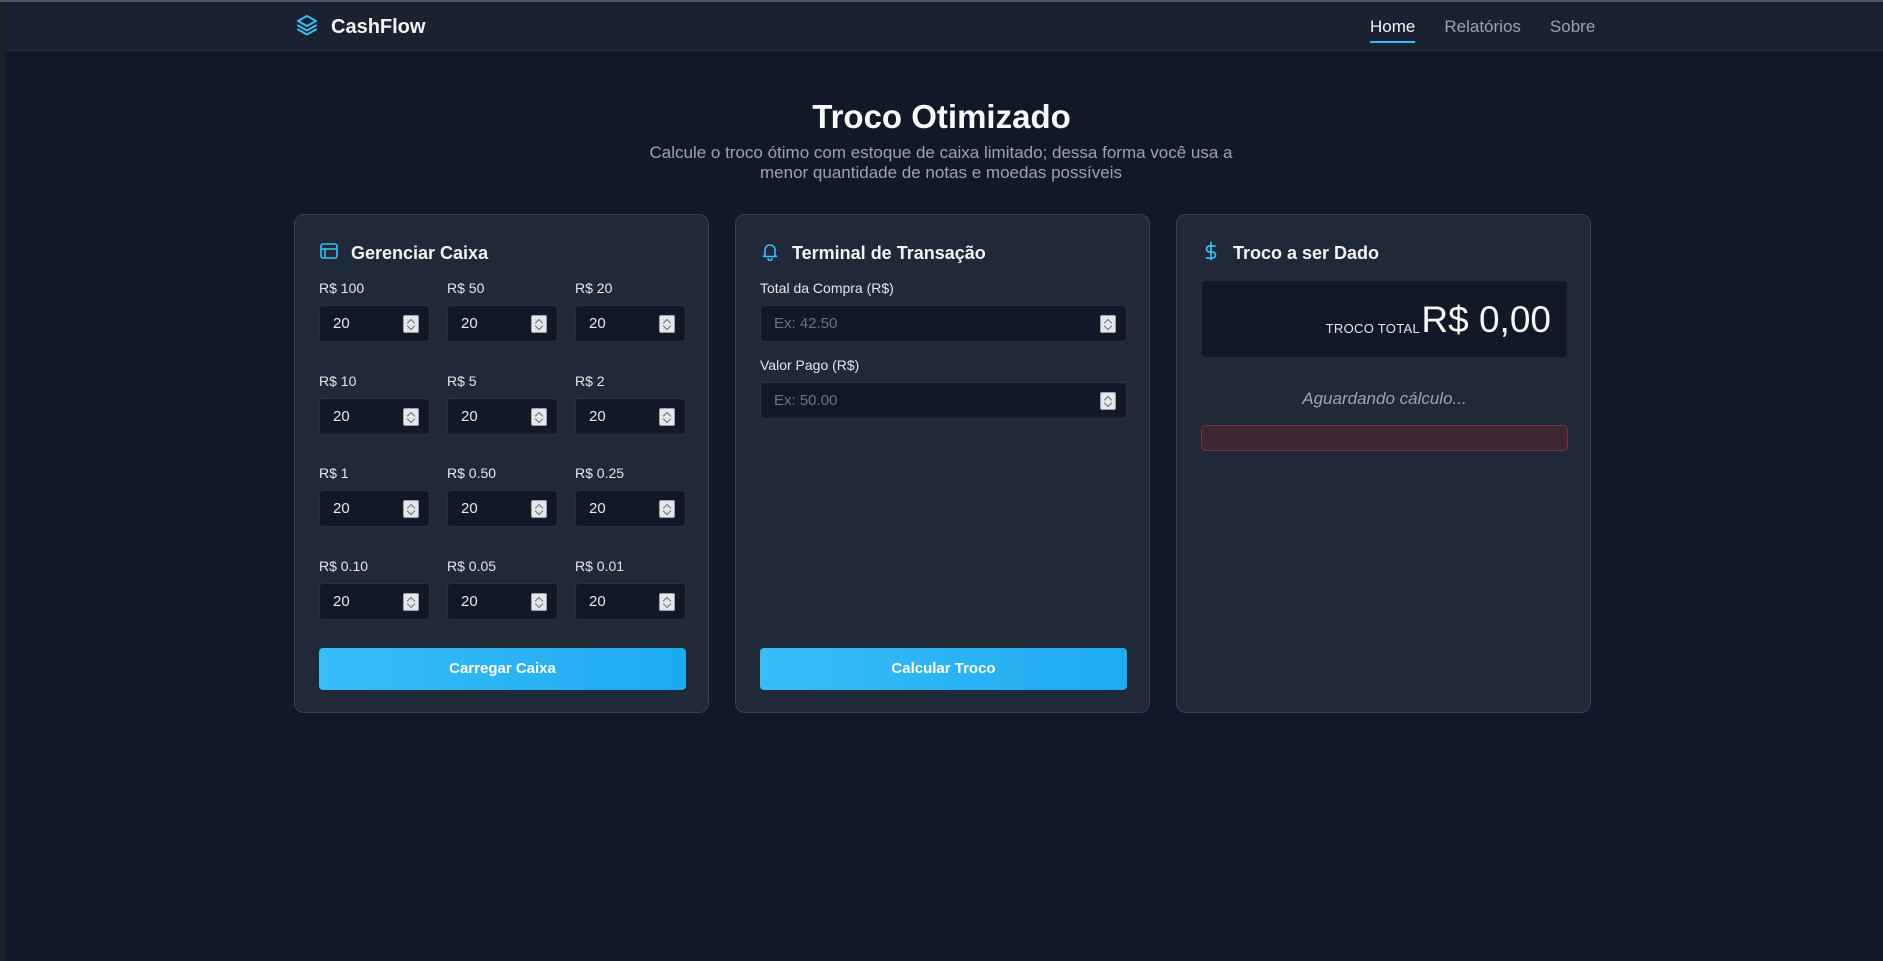  What do you see at coordinates (1211, 253) in the screenshot?
I see `dollar-icon` at bounding box center [1211, 253].